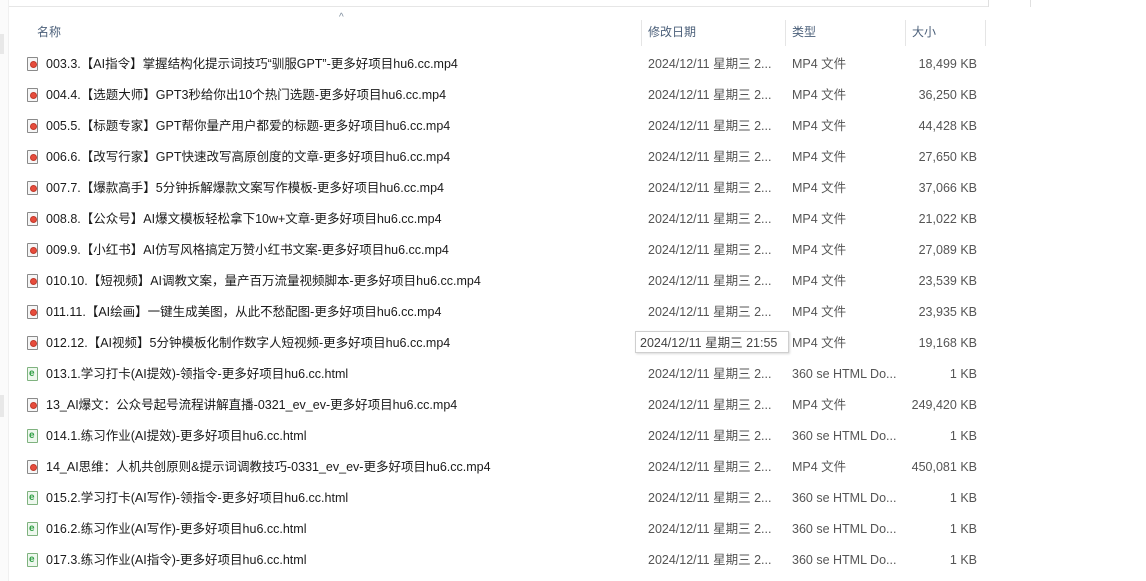 Image resolution: width=1146 pixels, height=581 pixels. What do you see at coordinates (4, 290) in the screenshot?
I see `navigation-pane-edge` at bounding box center [4, 290].